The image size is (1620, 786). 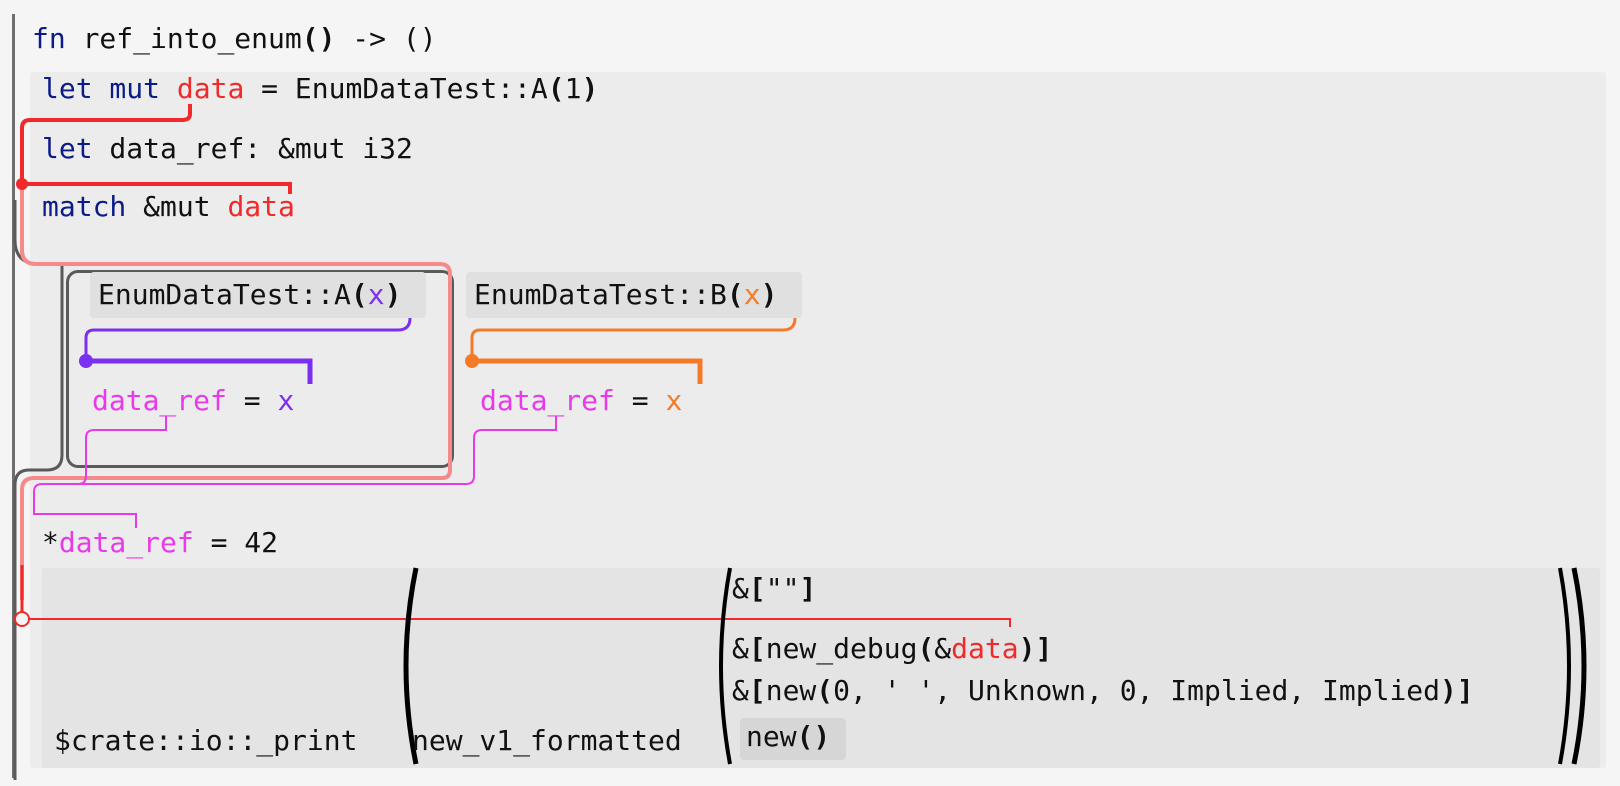 I want to click on format-arg-unsafe: new(), so click(x=788, y=737).